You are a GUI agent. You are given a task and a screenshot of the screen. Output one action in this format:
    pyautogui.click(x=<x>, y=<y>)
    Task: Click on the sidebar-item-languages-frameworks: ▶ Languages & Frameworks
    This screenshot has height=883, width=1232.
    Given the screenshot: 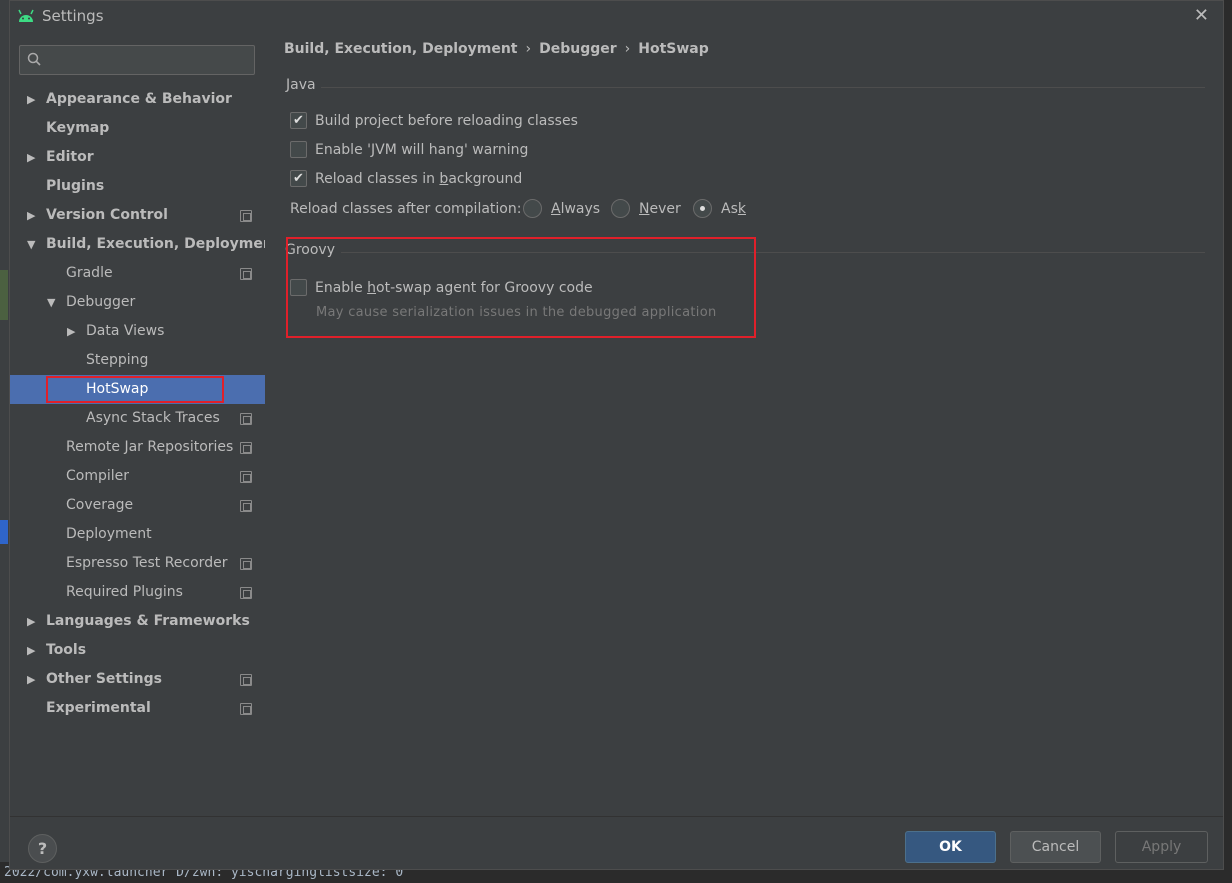 What is the action you would take?
    pyautogui.click(x=137, y=621)
    